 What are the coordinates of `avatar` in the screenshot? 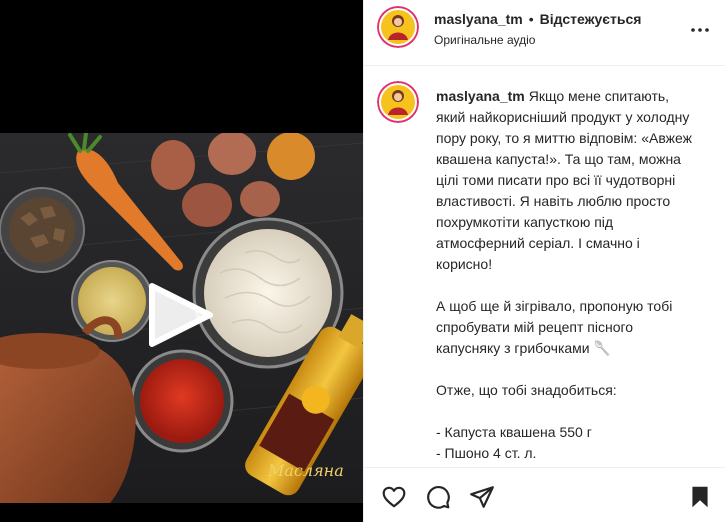 It's located at (398, 27).